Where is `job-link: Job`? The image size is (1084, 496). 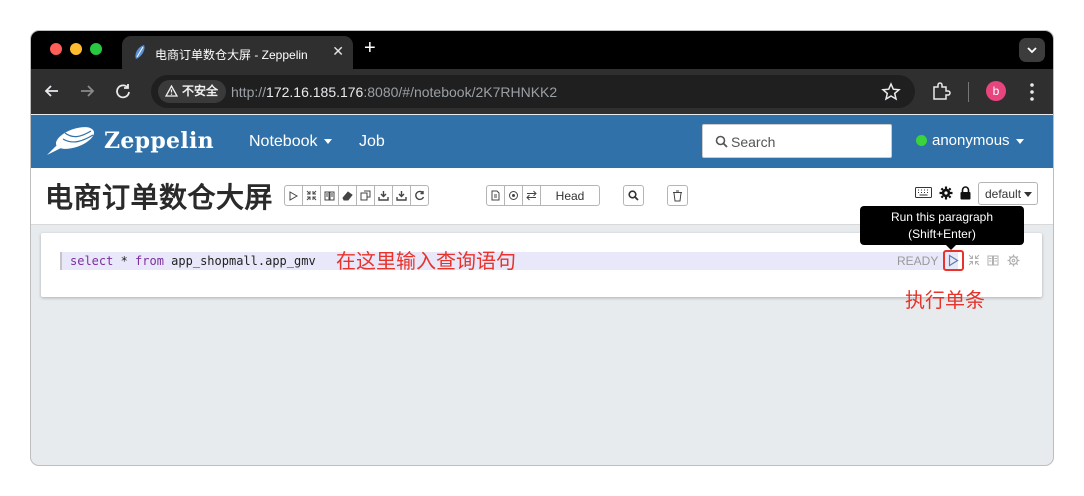 job-link: Job is located at coordinates (372, 142).